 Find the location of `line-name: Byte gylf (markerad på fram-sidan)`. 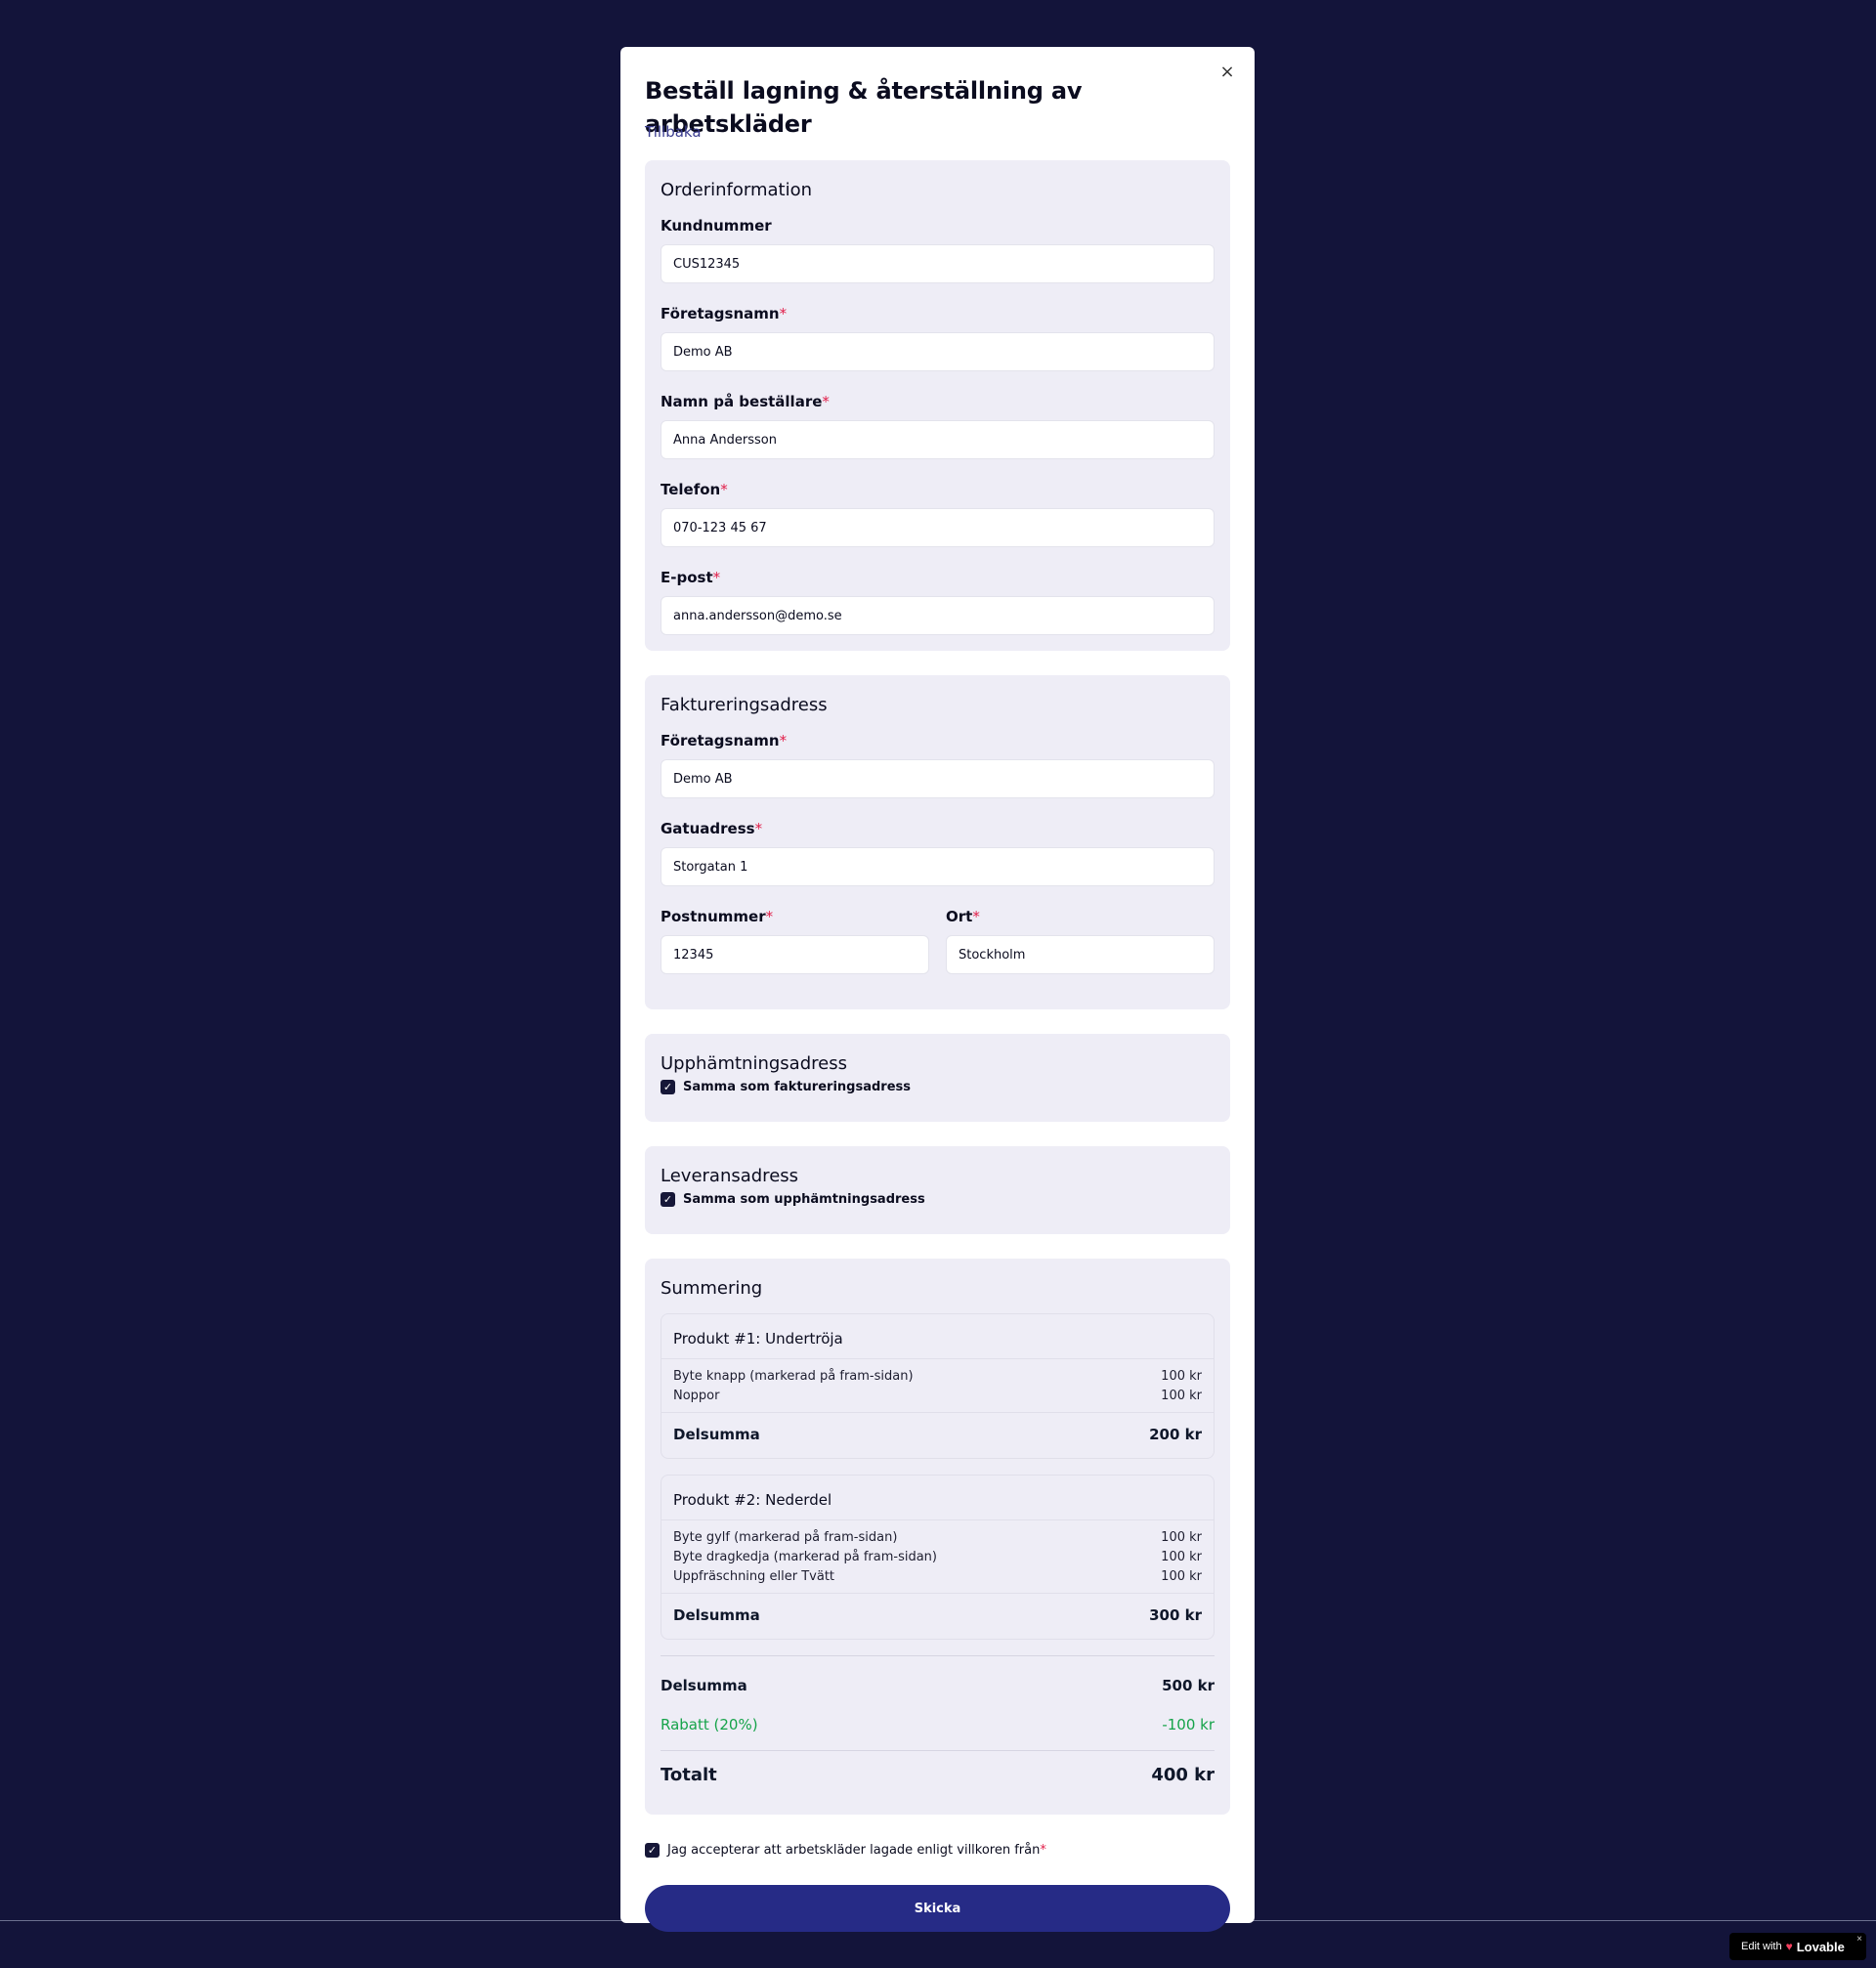

line-name: Byte gylf (markerad på fram-sidan) is located at coordinates (785, 1537).